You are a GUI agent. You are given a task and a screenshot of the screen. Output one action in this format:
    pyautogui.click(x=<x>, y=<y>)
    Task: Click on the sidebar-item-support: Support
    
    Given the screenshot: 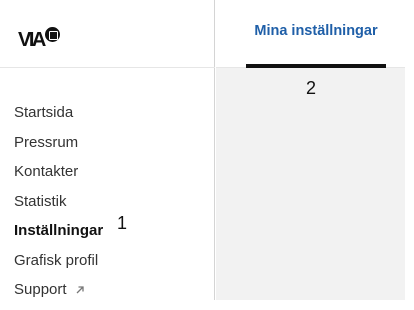 What is the action you would take?
    pyautogui.click(x=58, y=290)
    